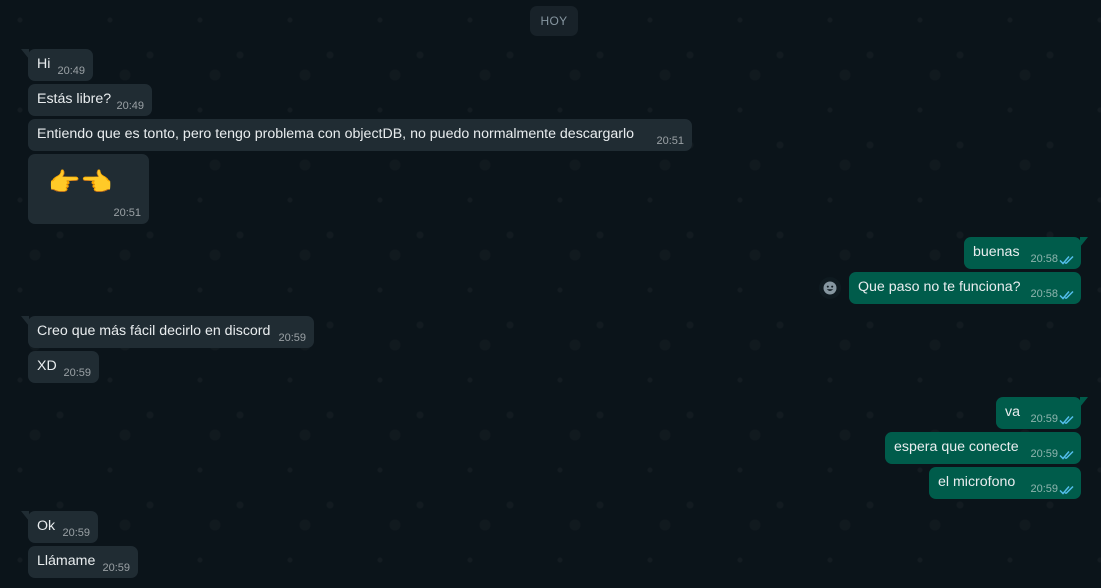 This screenshot has width=1101, height=588. What do you see at coordinates (47, 366) in the screenshot?
I see `message-text: XD` at bounding box center [47, 366].